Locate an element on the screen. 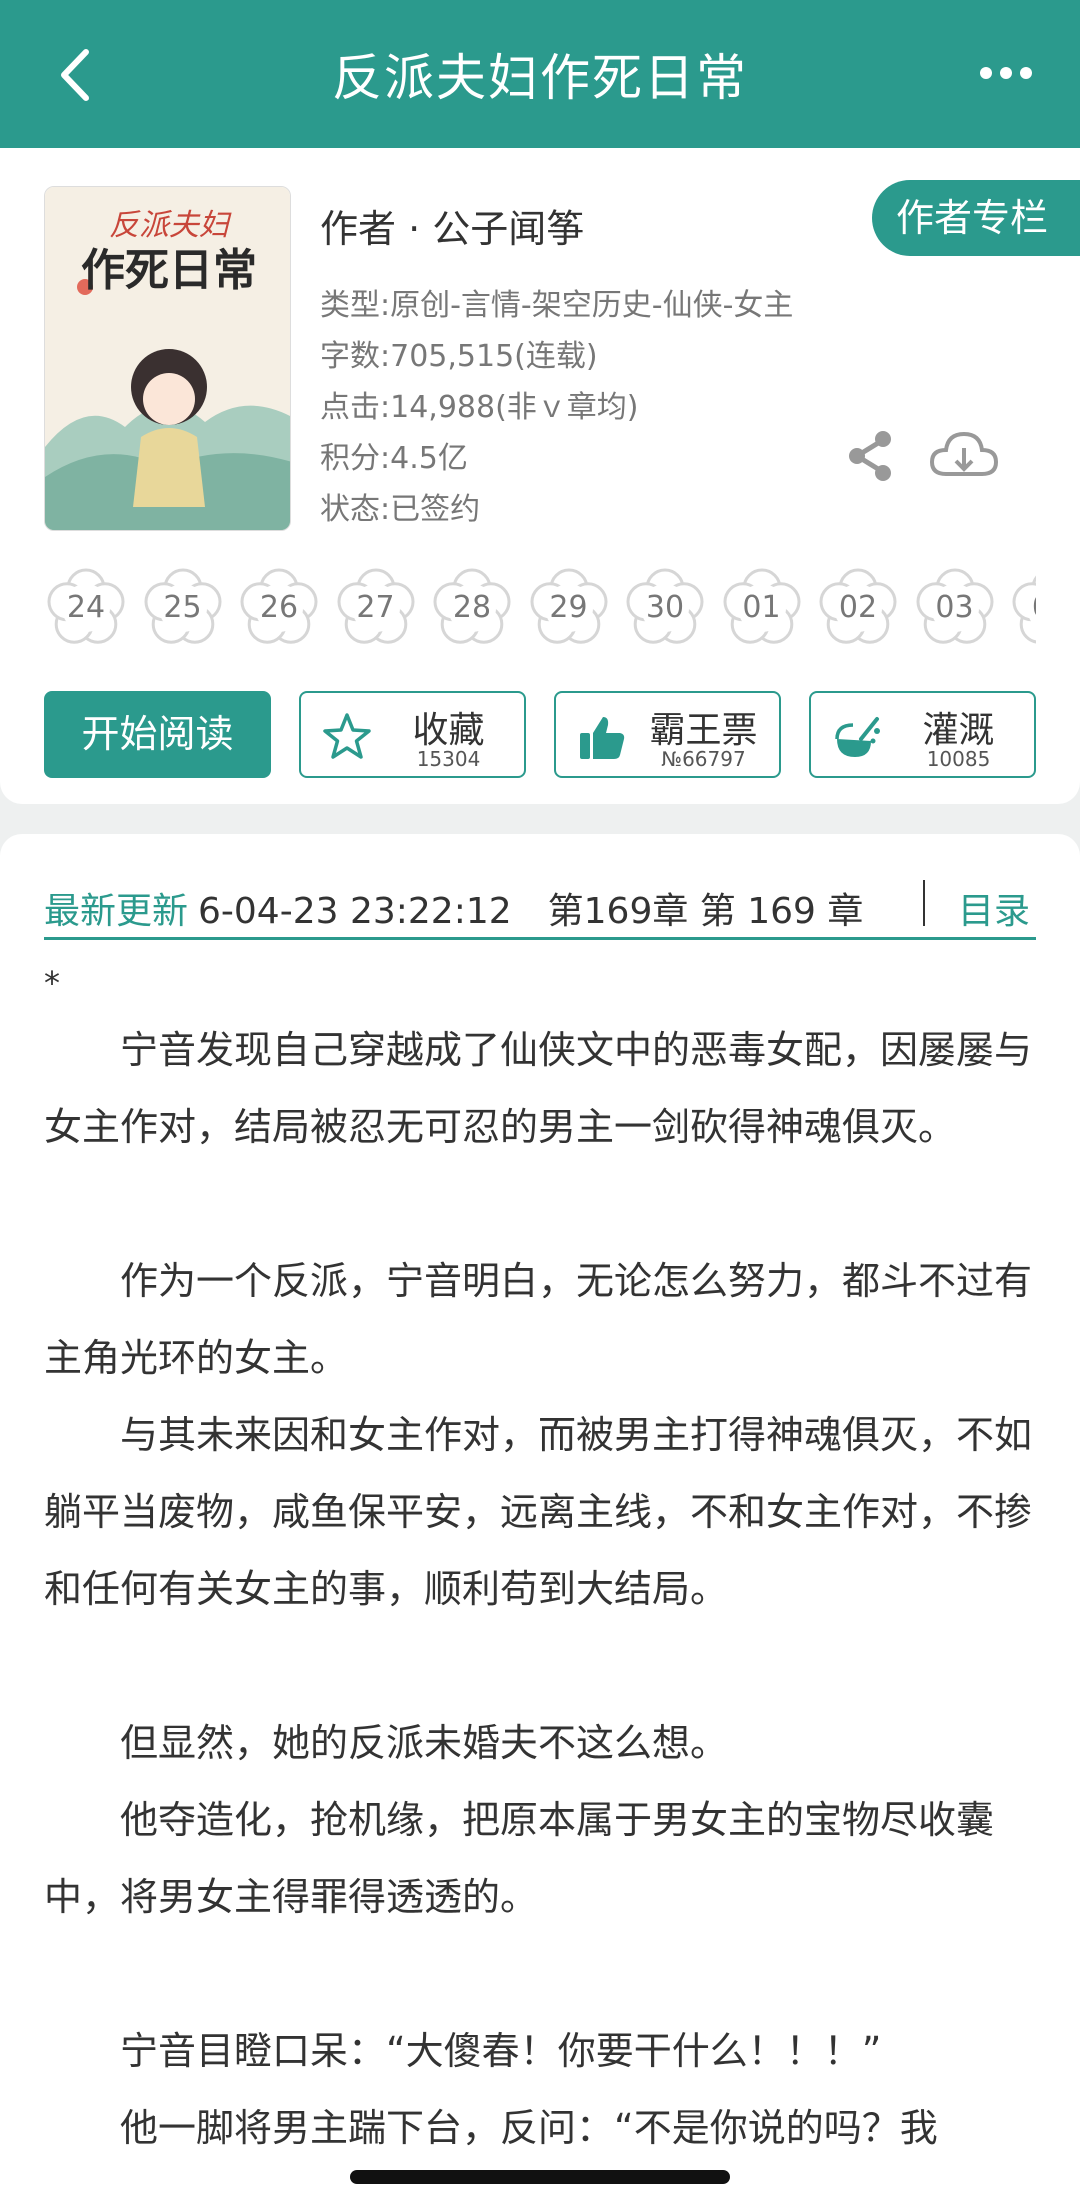 This screenshot has width=1080, height=2208. flower-date-label: 04 is located at coordinates (1022, 607).